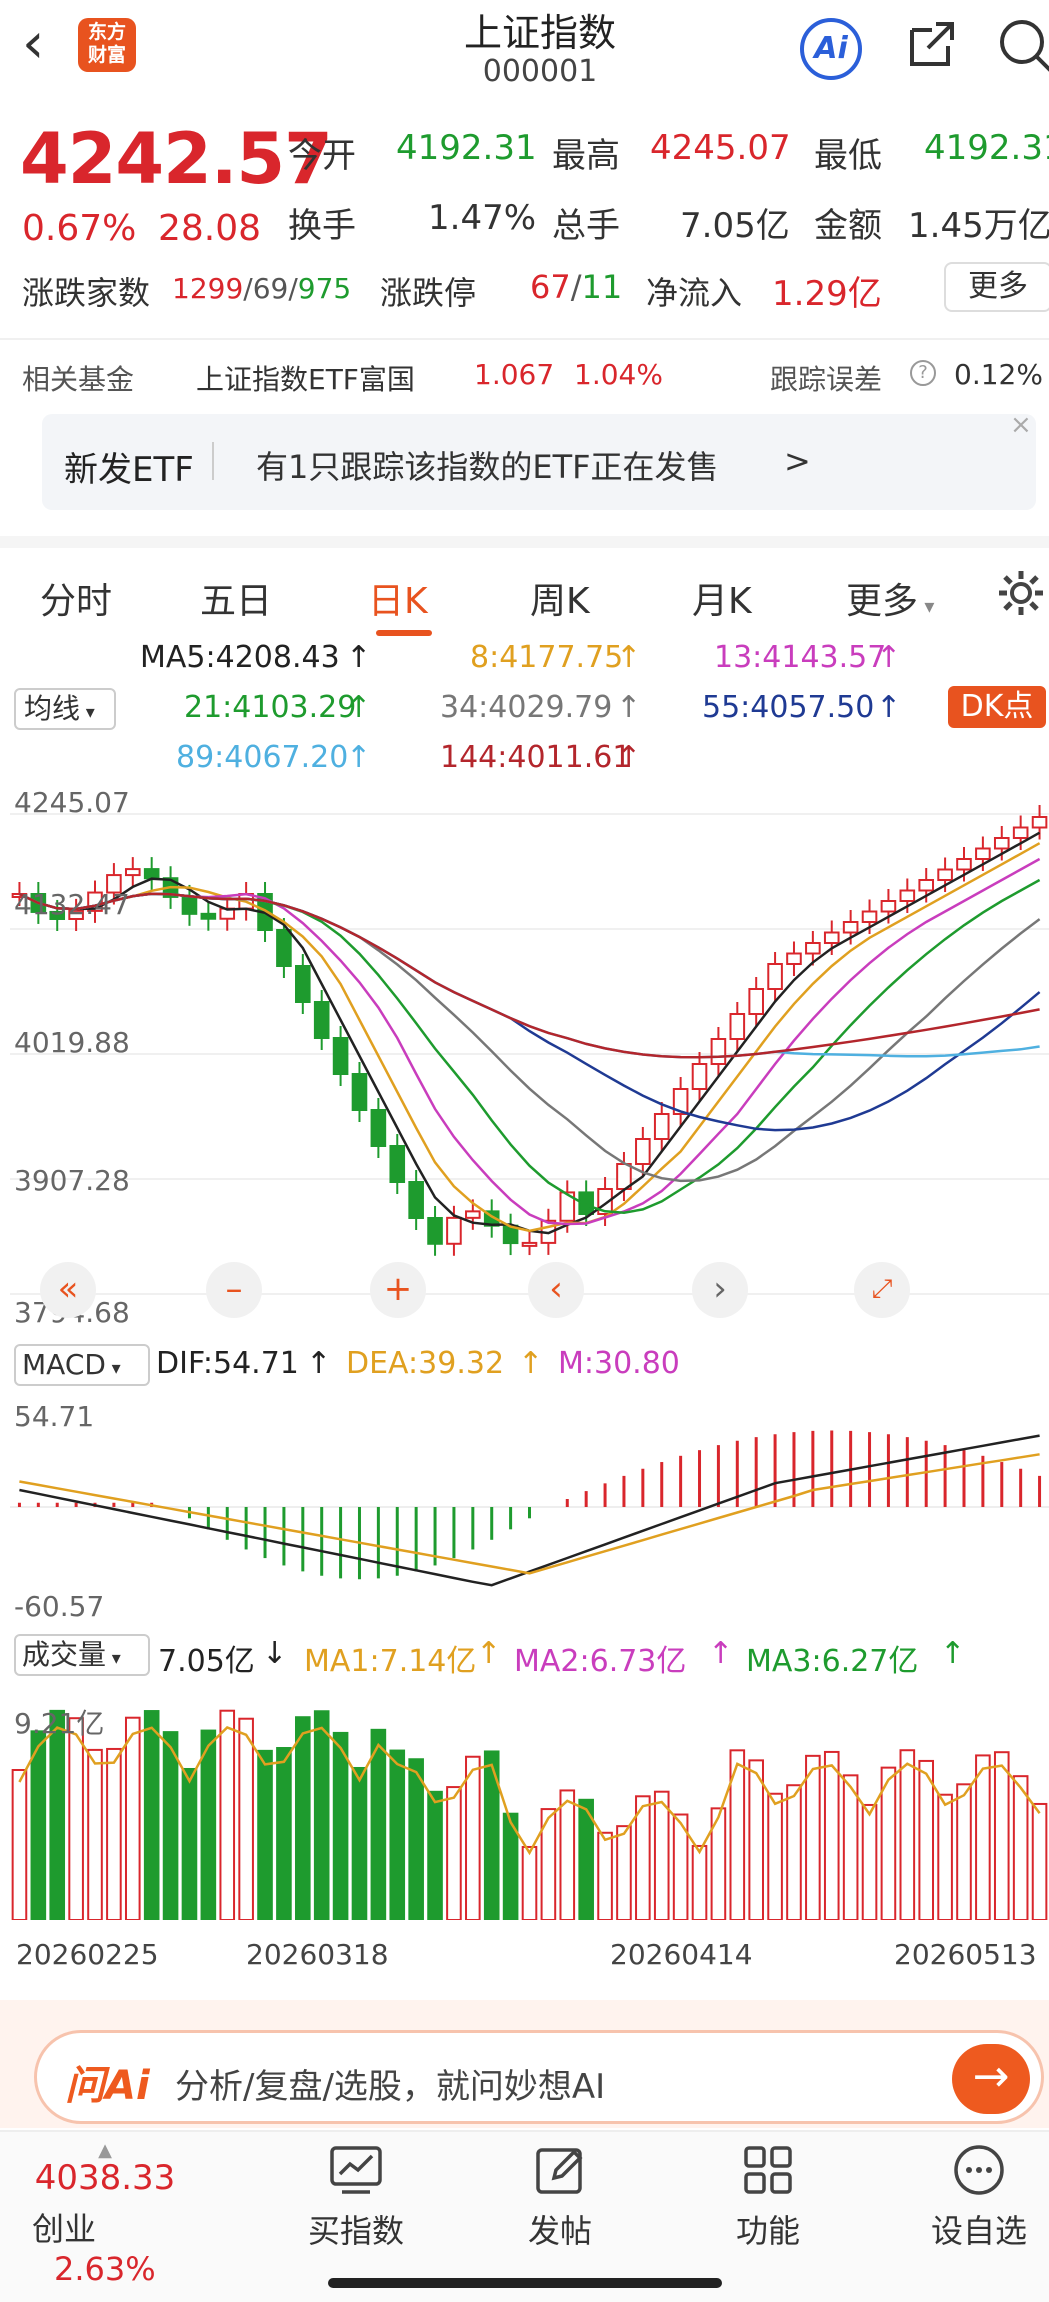  I want to click on fund-pct: 1.04%, so click(618, 374).